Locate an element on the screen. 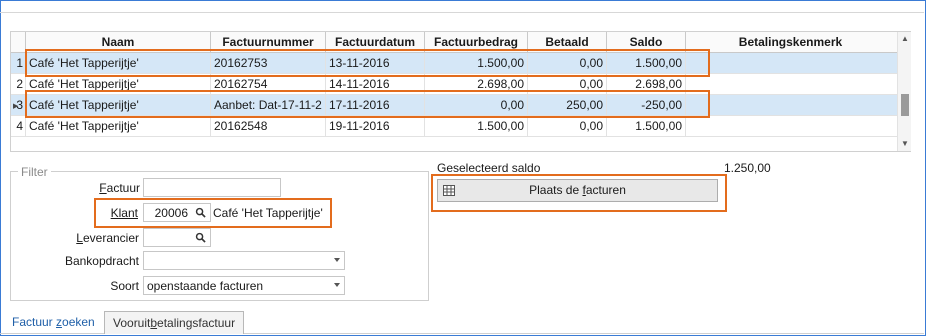 Image resolution: width=926 pixels, height=336 pixels. leverancier-input is located at coordinates (177, 237).